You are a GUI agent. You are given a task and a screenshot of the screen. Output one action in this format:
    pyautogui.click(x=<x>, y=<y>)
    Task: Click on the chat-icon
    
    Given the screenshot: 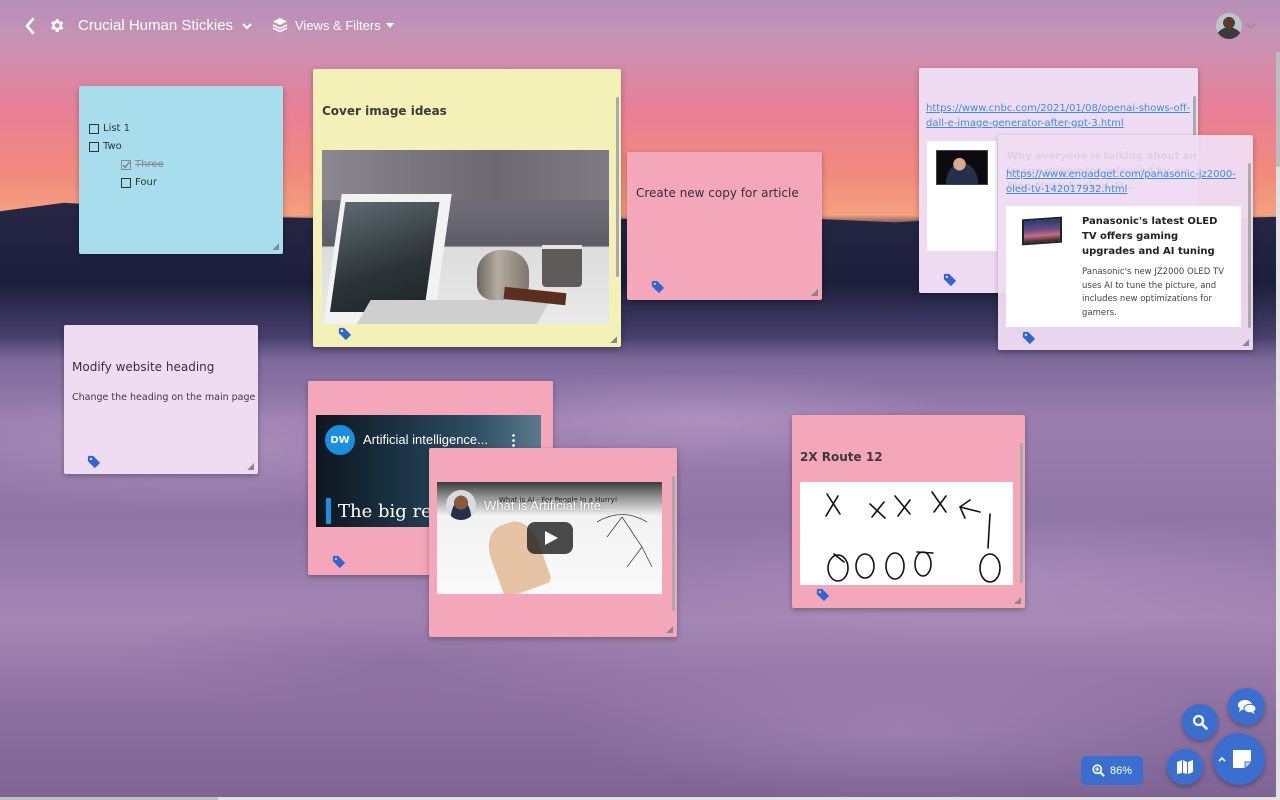 What is the action you would take?
    pyautogui.click(x=1246, y=706)
    